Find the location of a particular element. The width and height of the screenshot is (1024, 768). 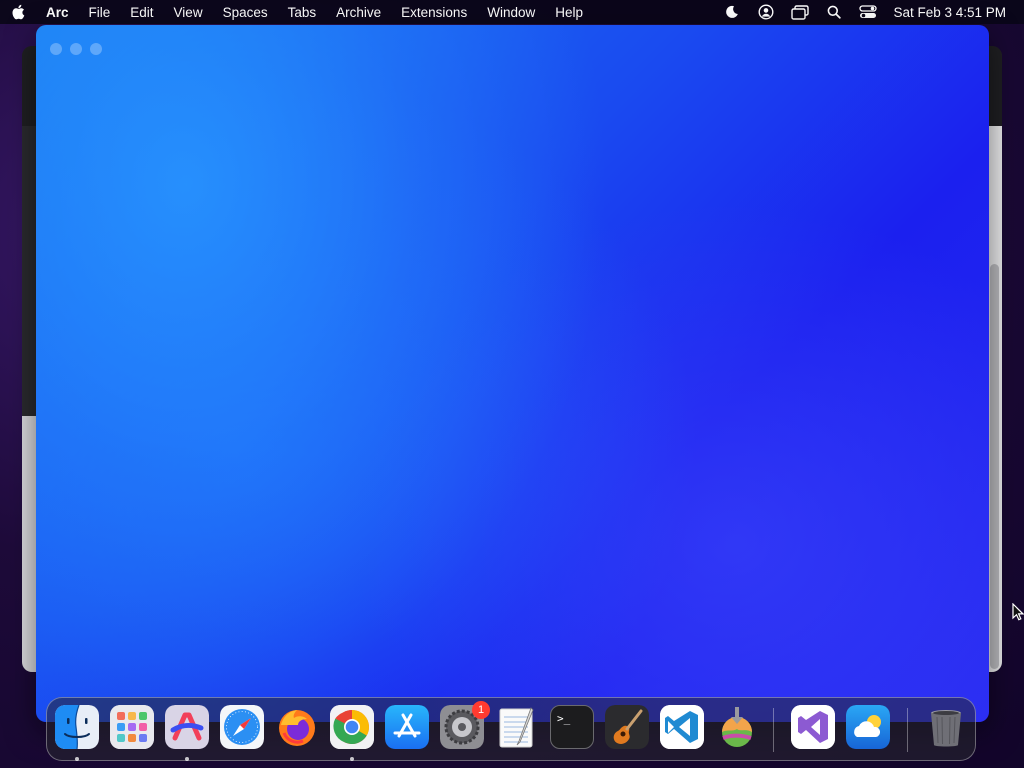

menu-file: File is located at coordinates (100, 12).